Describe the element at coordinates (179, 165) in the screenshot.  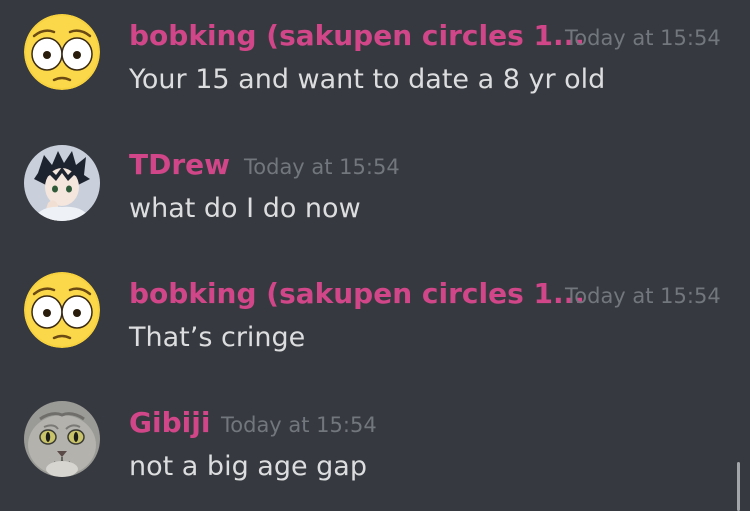
I see `message-username: TDrew` at that location.